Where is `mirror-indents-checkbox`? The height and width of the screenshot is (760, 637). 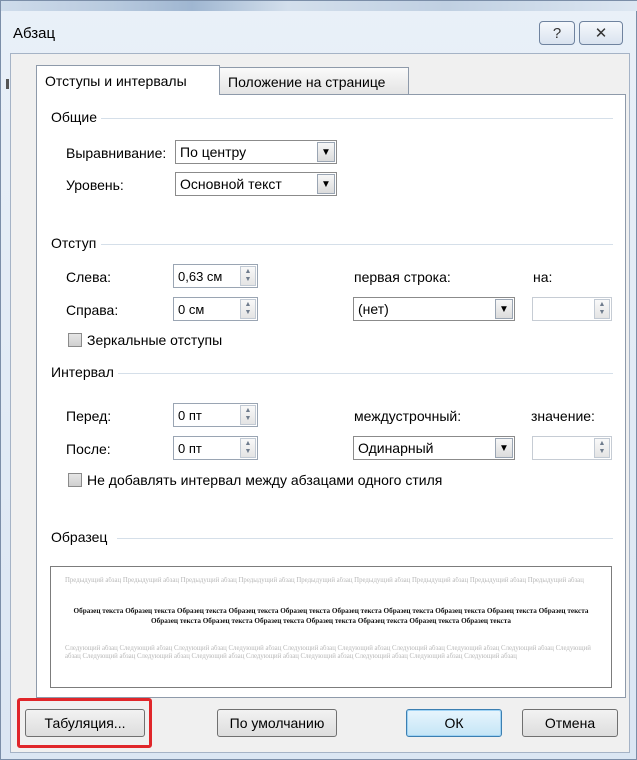
mirror-indents-checkbox is located at coordinates (75, 340).